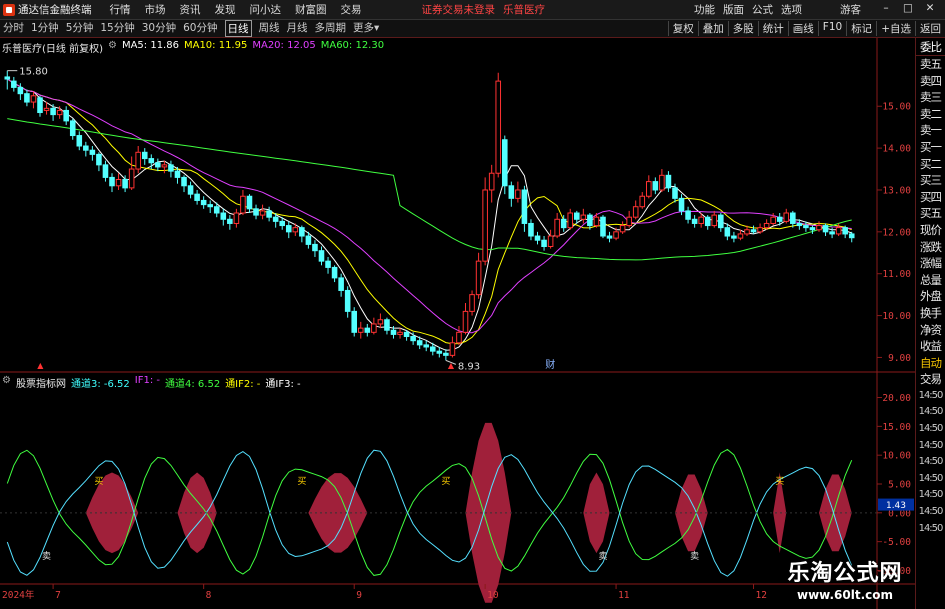  Describe the element at coordinates (712, 28) in the screenshot. I see `tool-overlay: 叠加` at that location.